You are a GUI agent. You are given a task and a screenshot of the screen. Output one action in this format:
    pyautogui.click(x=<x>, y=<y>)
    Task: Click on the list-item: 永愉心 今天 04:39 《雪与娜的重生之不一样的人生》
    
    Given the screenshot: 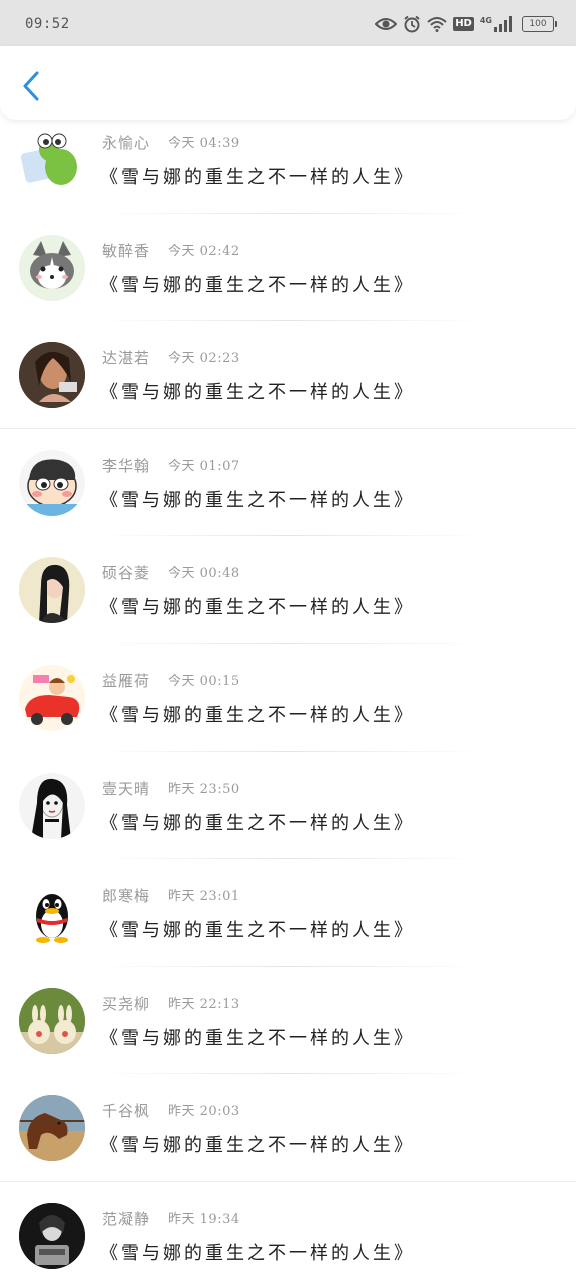 What is the action you would take?
    pyautogui.click(x=288, y=174)
    